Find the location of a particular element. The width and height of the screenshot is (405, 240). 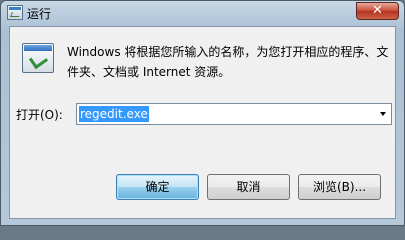

close-icon: ✕ is located at coordinates (377, 10).